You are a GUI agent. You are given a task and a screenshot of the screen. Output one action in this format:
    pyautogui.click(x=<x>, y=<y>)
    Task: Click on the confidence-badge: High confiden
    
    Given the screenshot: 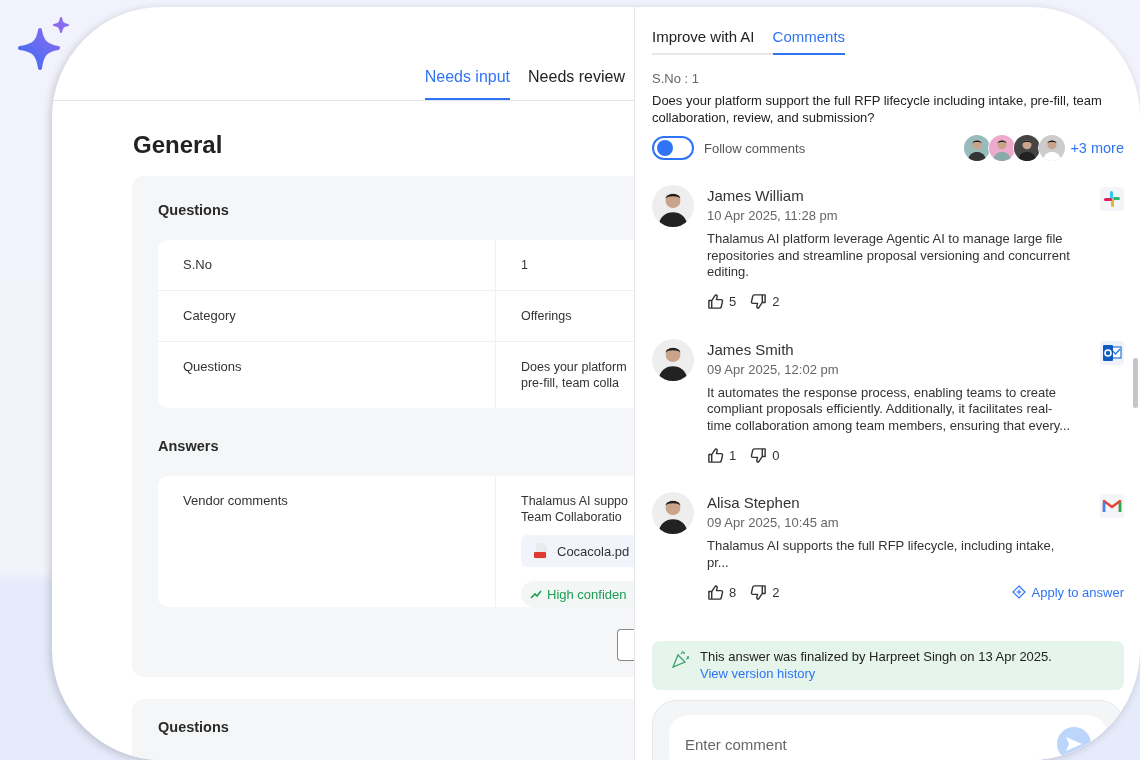 What is the action you would take?
    pyautogui.click(x=577, y=594)
    